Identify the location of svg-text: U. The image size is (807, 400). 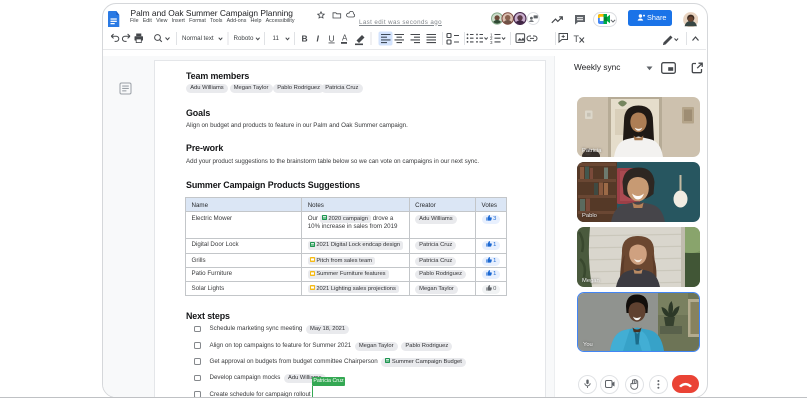
(332, 39).